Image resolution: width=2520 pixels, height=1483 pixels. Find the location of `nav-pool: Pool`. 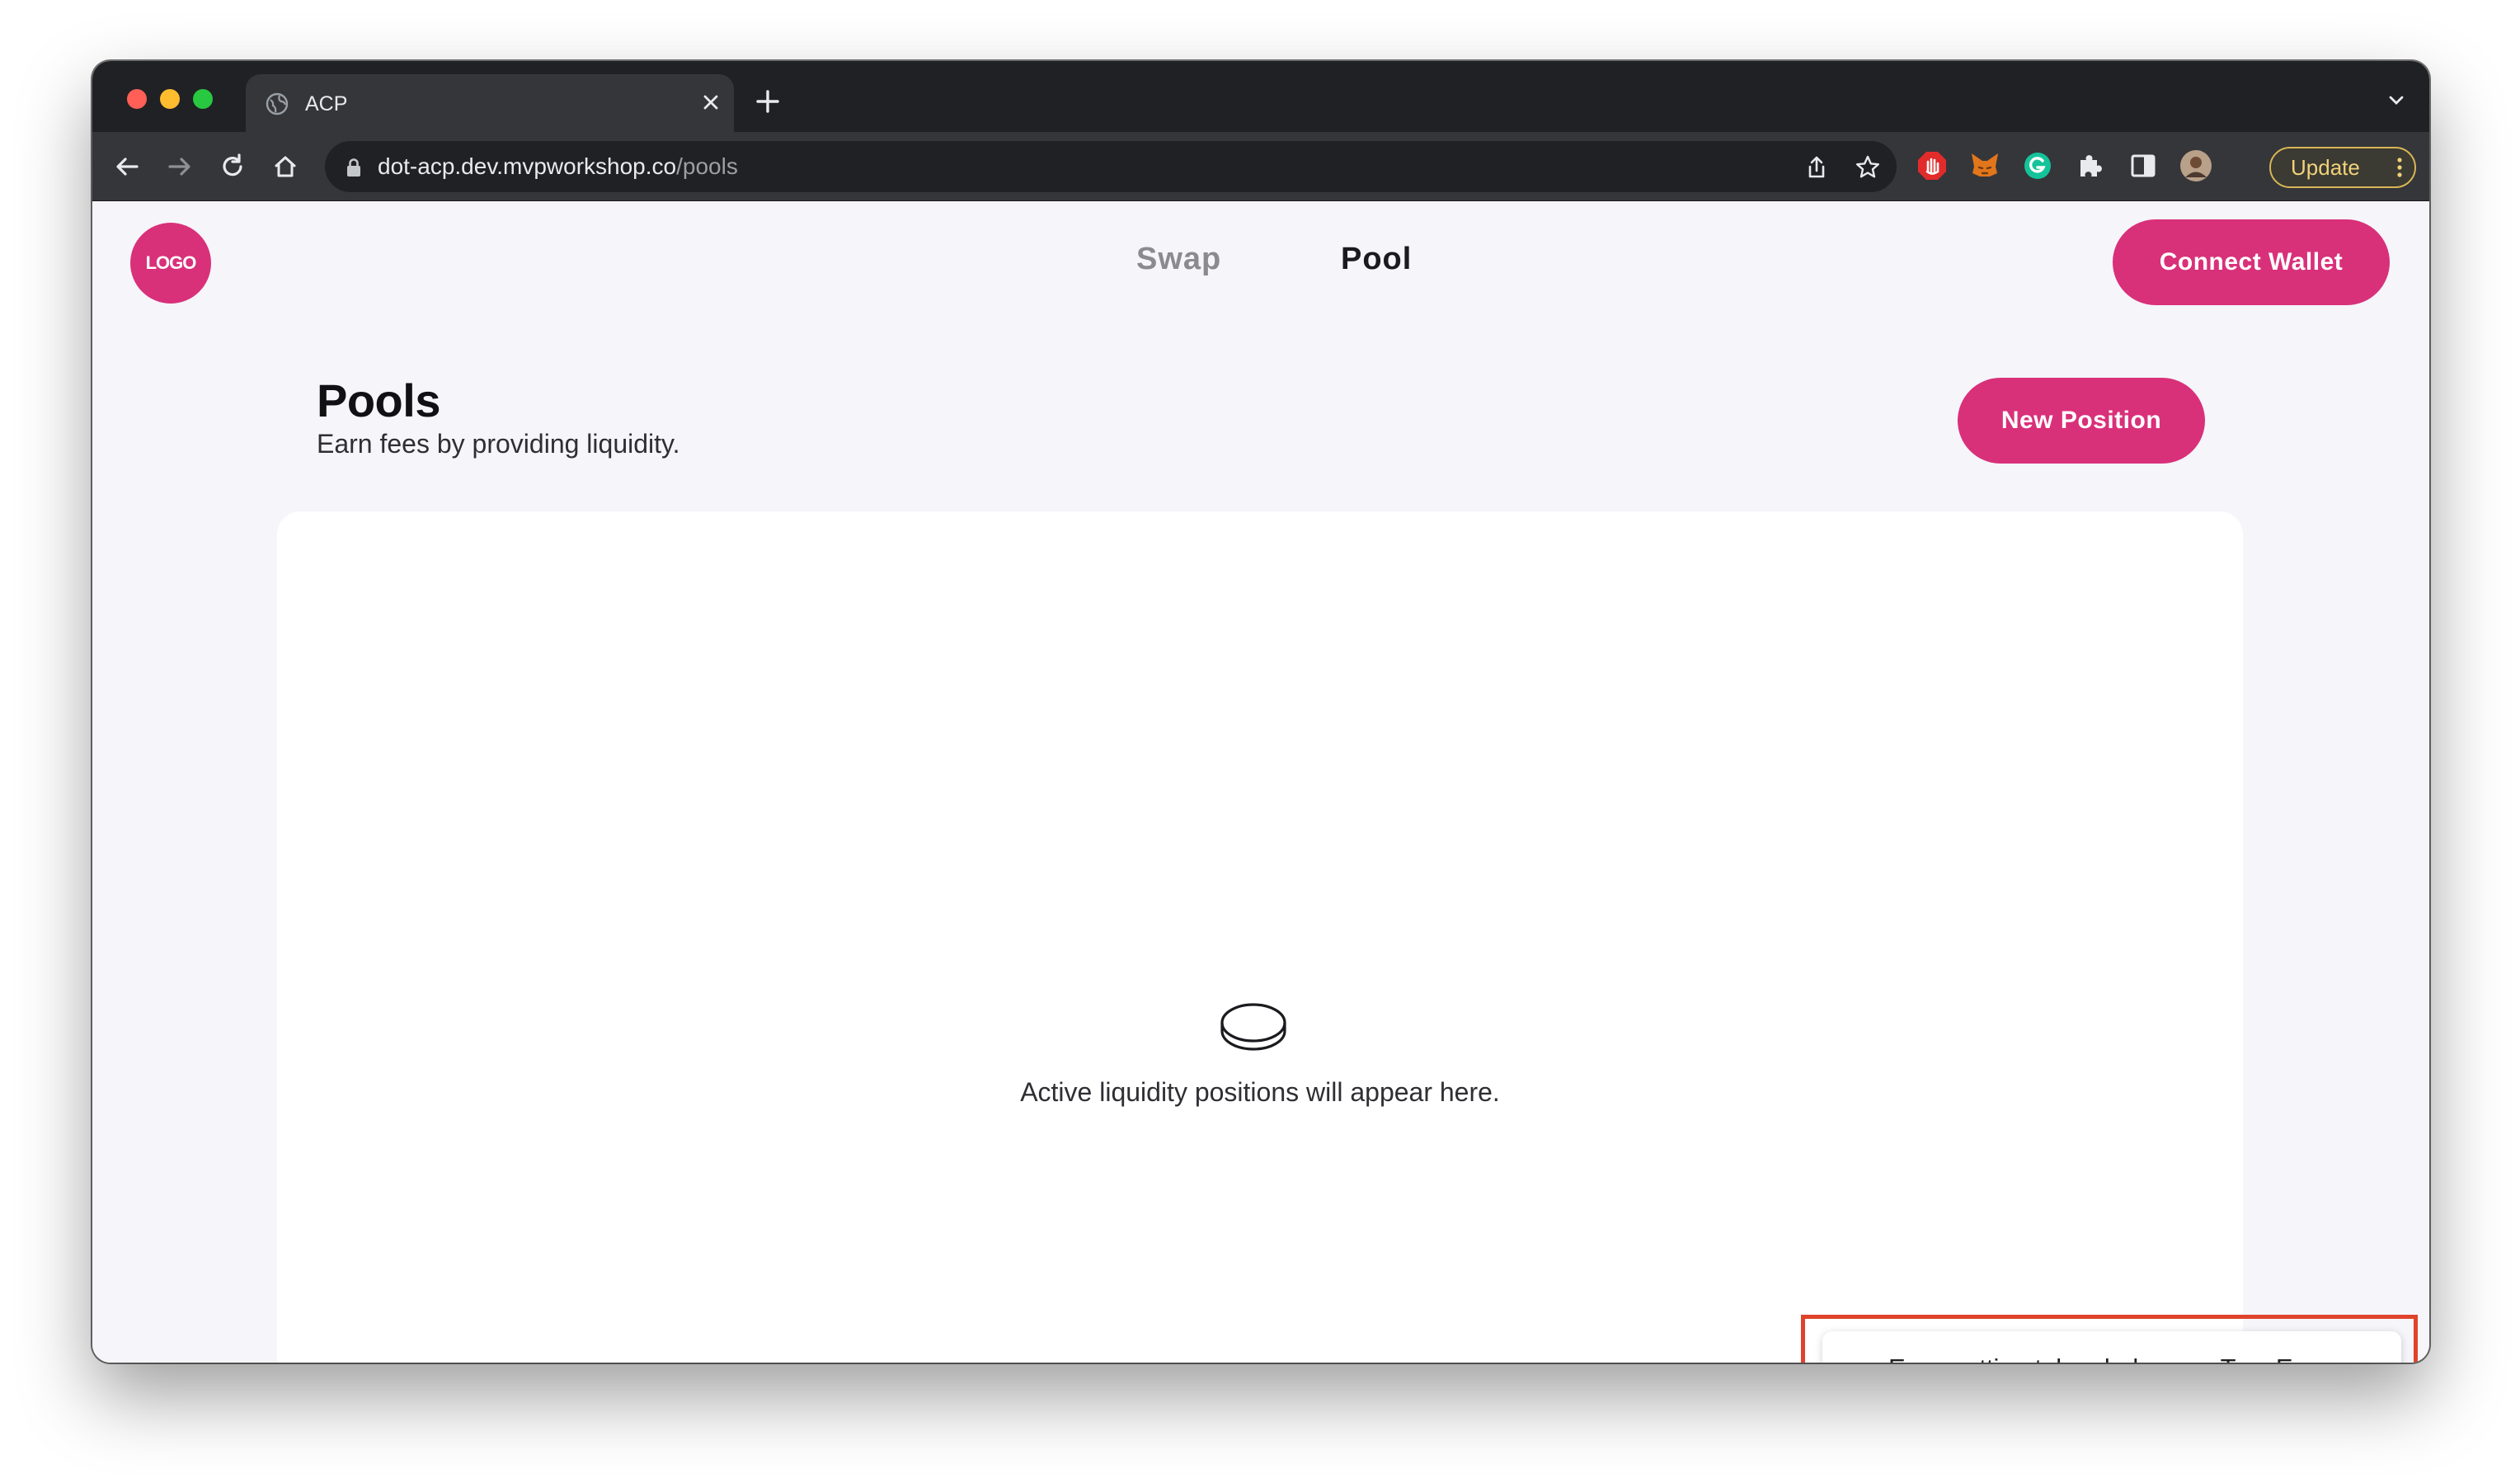

nav-pool: Pool is located at coordinates (1376, 259).